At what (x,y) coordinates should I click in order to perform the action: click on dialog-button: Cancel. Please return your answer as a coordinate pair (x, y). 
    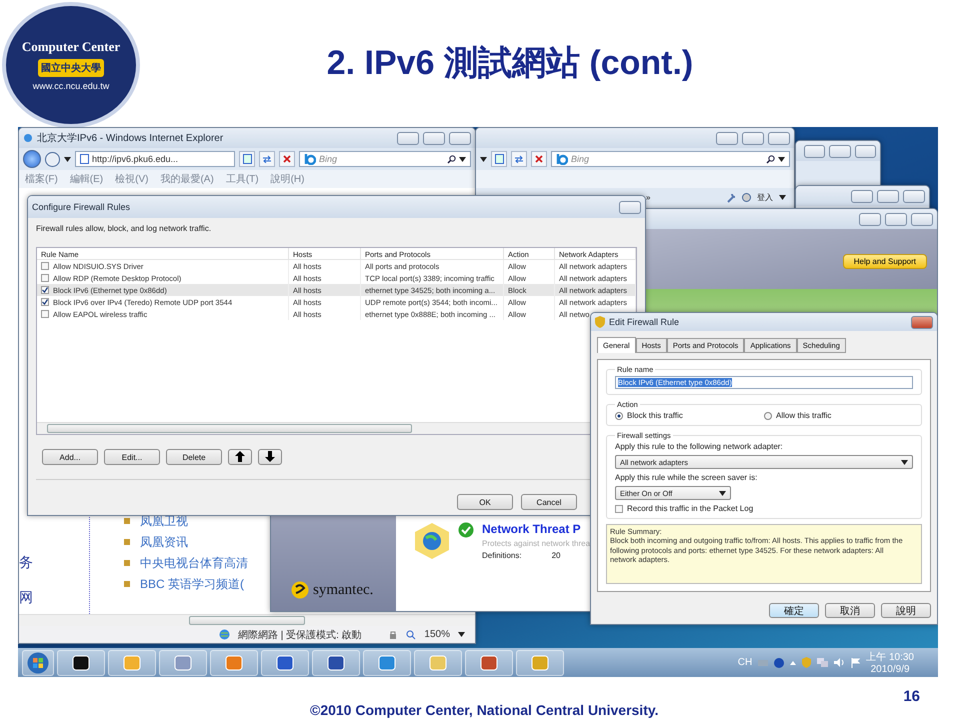
    Looking at the image, I should click on (549, 502).